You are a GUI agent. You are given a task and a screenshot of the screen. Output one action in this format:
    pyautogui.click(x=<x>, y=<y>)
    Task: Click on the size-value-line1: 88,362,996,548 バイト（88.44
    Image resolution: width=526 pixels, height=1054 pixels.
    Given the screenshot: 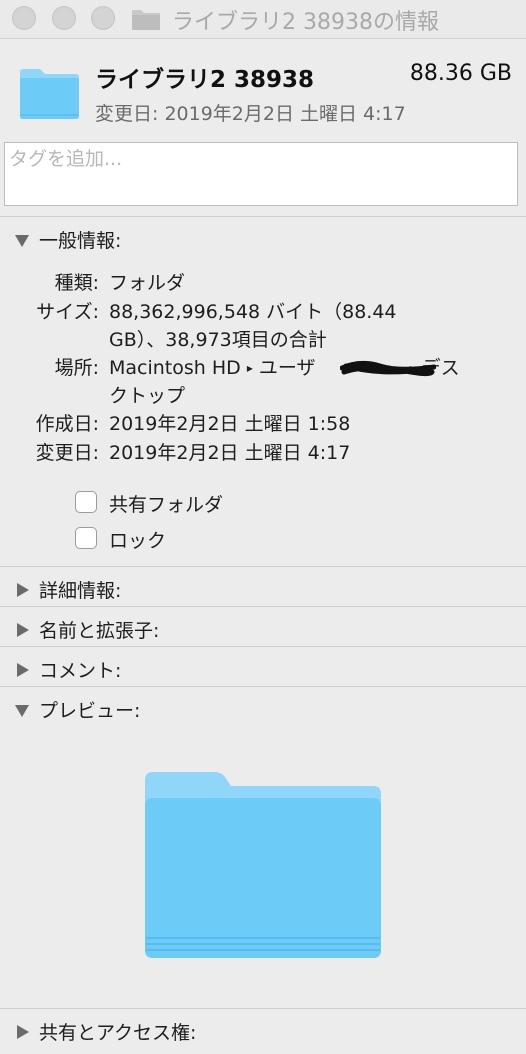 What is the action you would take?
    pyautogui.click(x=253, y=312)
    